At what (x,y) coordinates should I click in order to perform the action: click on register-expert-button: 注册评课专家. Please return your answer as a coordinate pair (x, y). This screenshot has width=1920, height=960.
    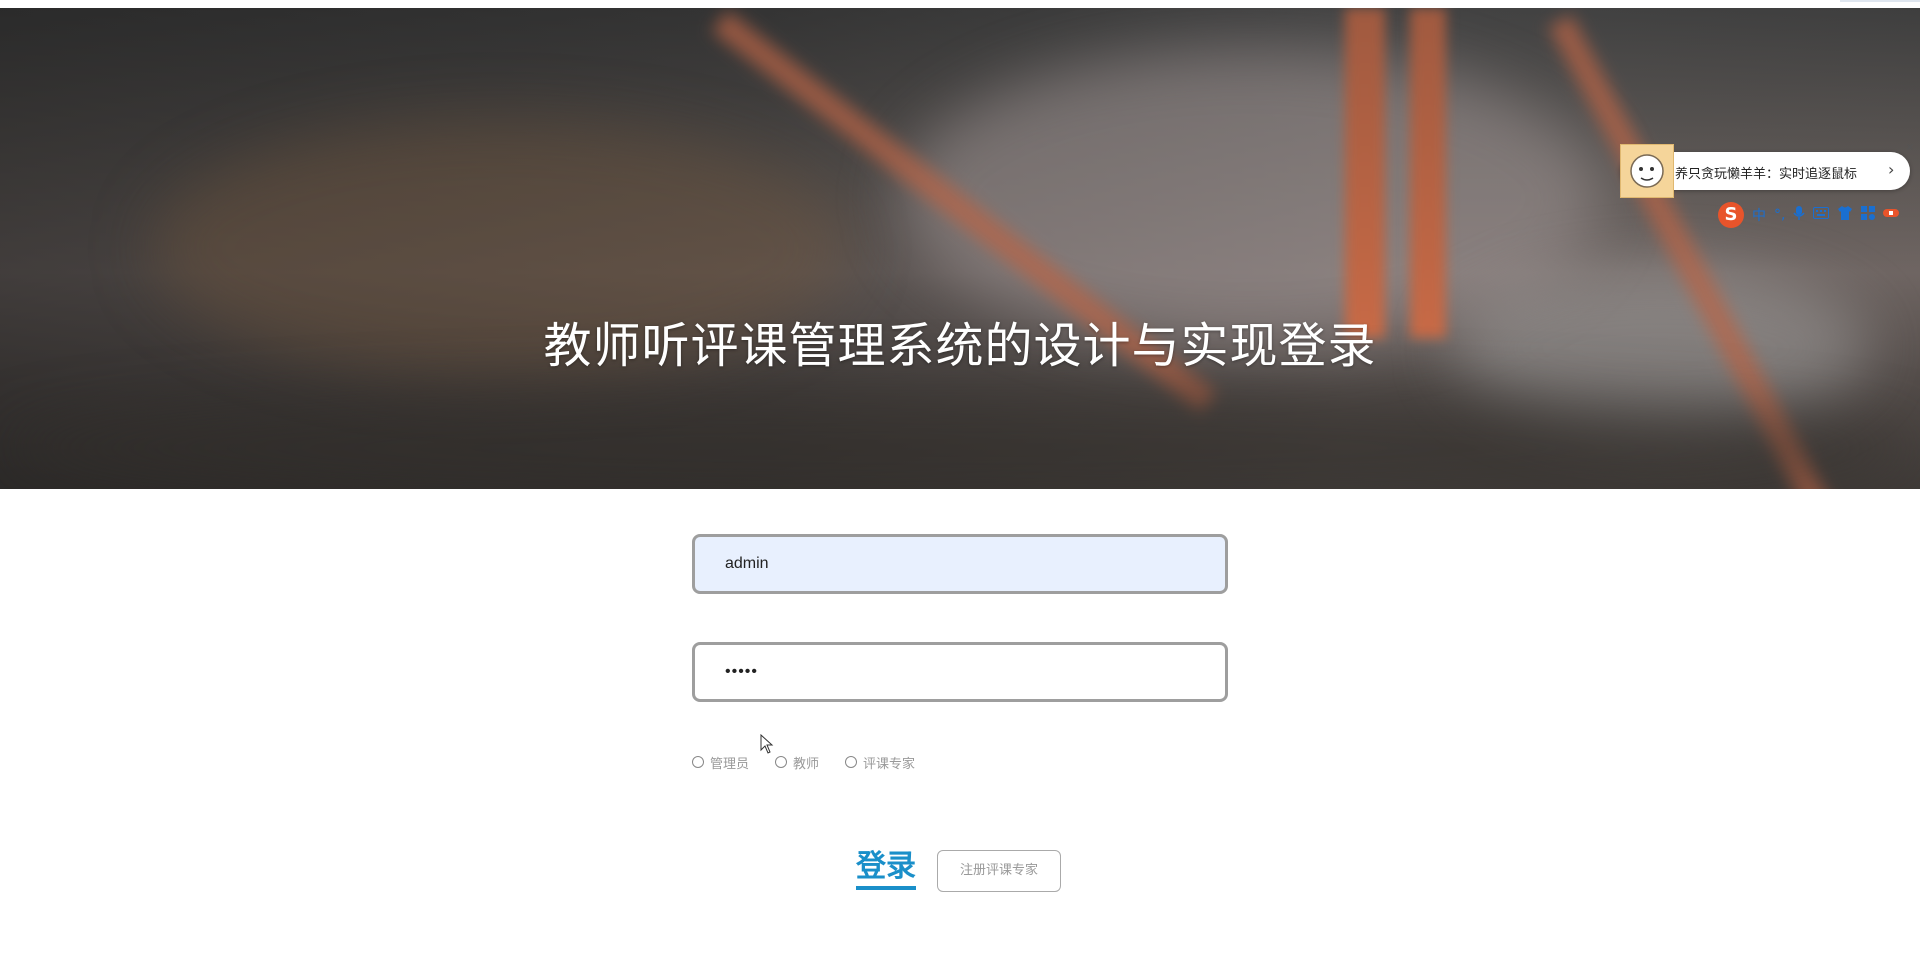
    Looking at the image, I should click on (999, 871).